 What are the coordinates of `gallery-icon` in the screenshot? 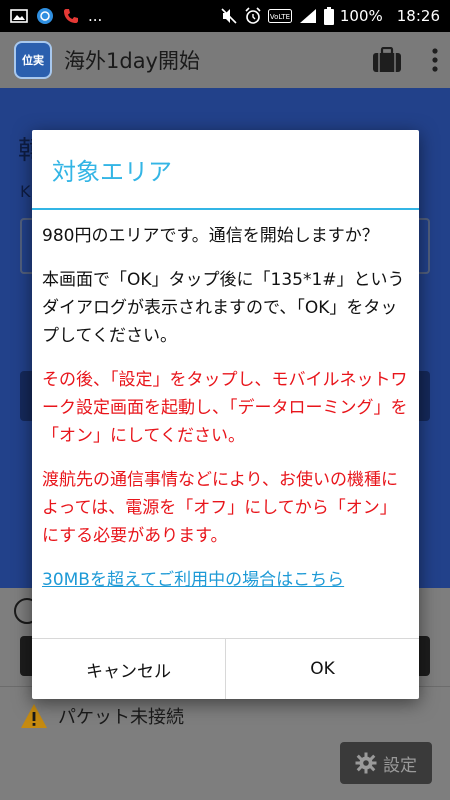 It's located at (19, 16).